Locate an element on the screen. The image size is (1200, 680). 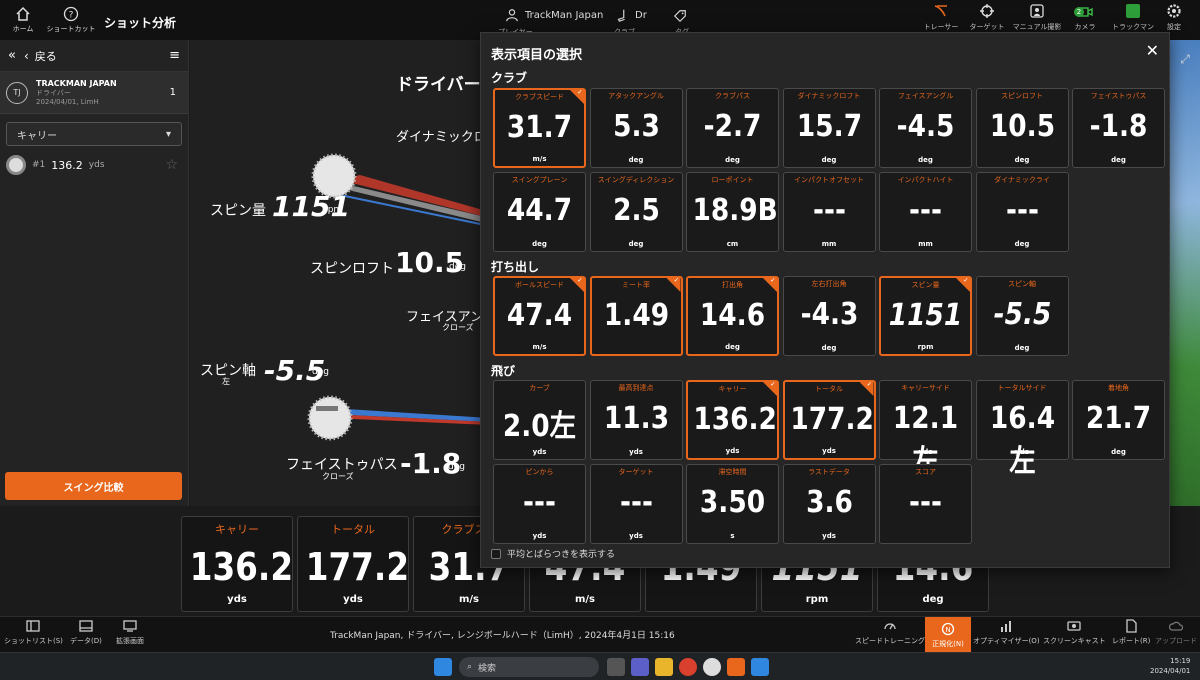
metric-tile-header: トータルサイド is located at coordinates (1022, 388).